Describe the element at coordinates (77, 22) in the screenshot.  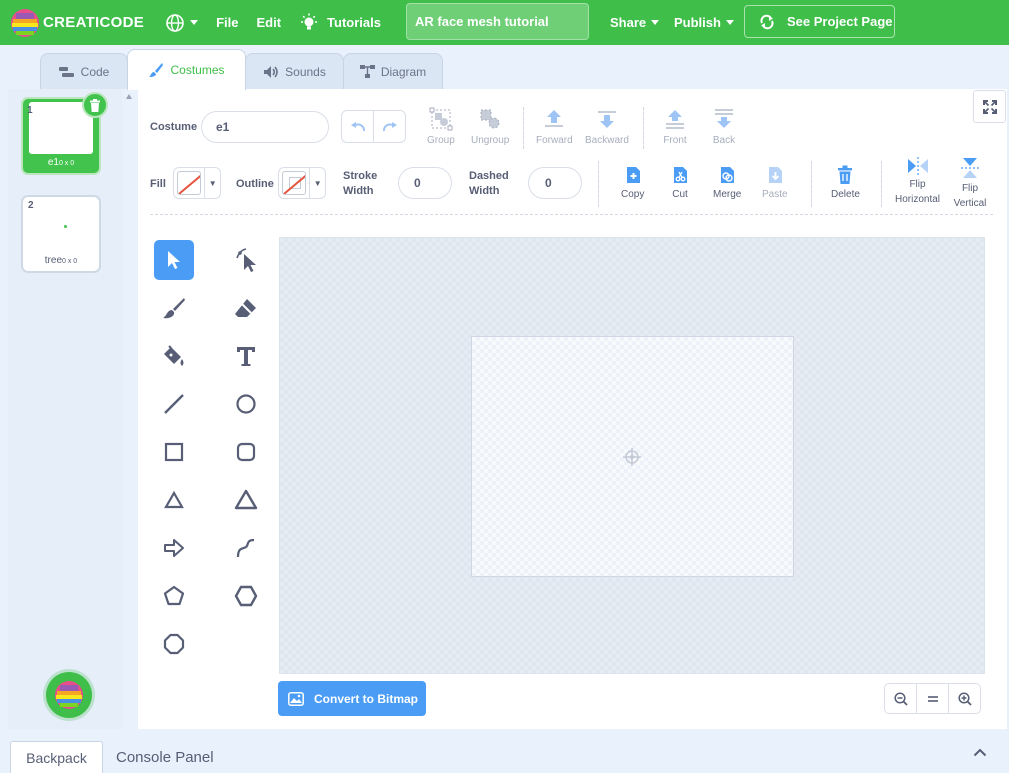
I see `brand-logo: CREATICODE` at that location.